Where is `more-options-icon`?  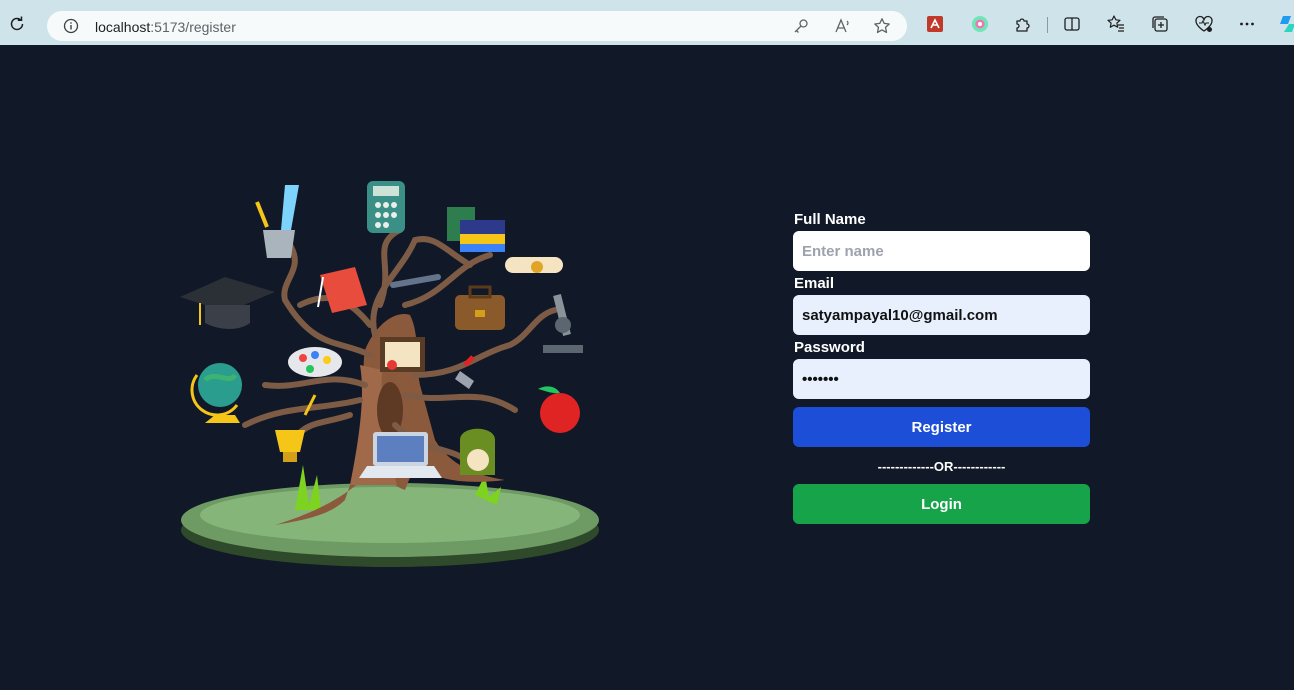
more-options-icon is located at coordinates (1247, 24).